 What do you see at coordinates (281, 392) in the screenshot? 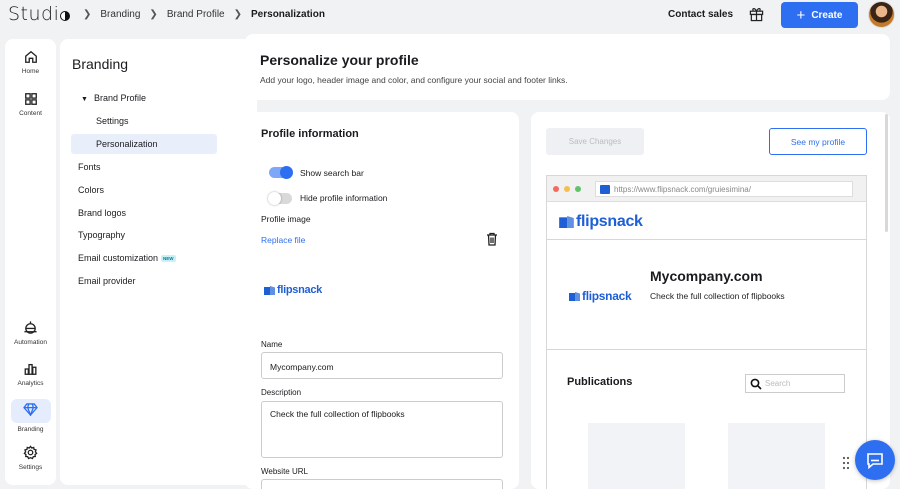
I see `description-label: Description` at bounding box center [281, 392].